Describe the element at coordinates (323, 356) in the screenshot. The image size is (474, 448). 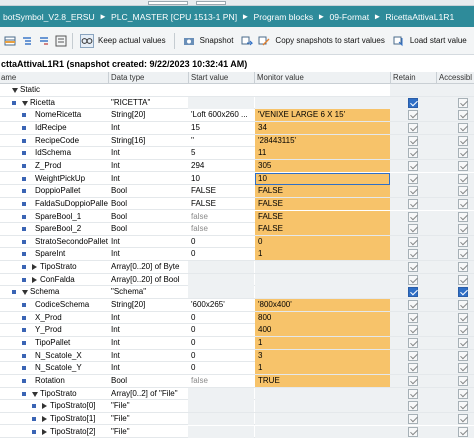
I see `row-monitor-value: 3` at that location.